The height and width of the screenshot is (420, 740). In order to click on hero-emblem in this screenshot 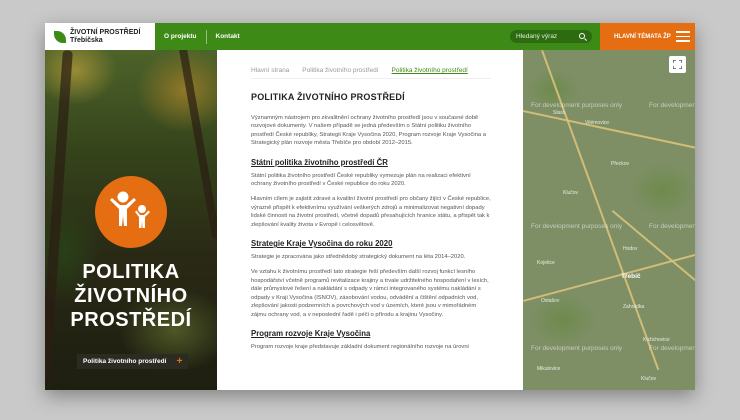, I will do `click(131, 212)`.